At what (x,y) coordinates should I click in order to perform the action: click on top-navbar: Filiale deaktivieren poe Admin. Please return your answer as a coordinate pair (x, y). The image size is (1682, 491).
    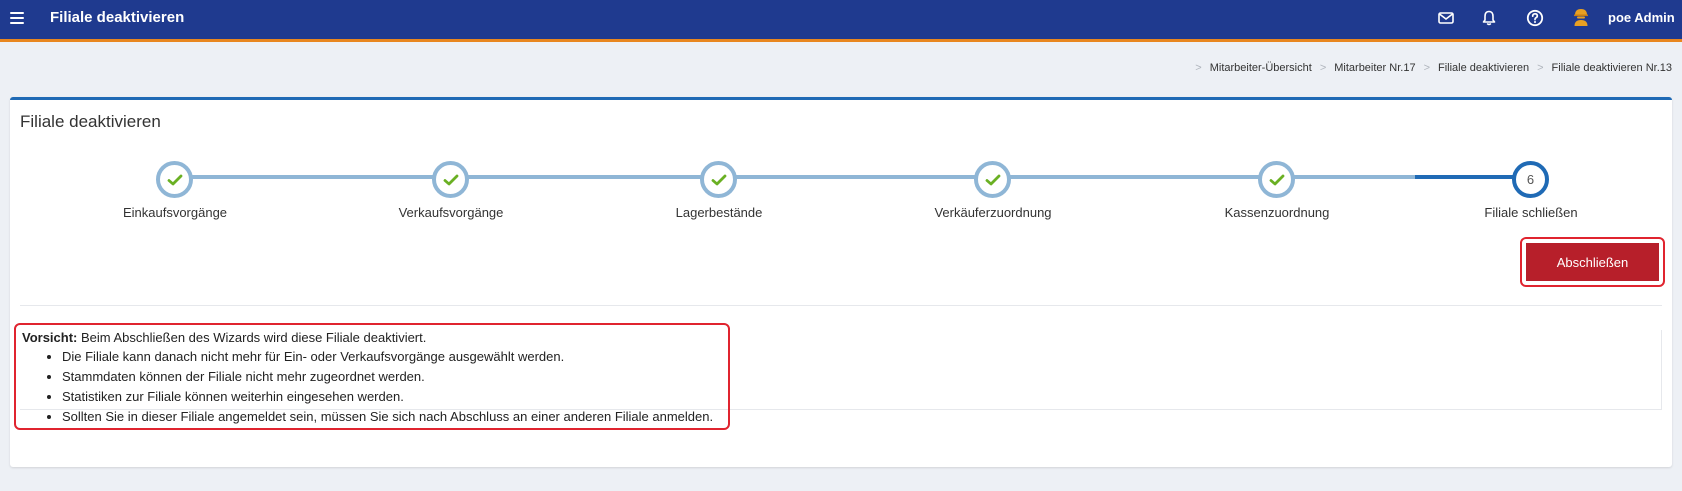
    Looking at the image, I should click on (841, 21).